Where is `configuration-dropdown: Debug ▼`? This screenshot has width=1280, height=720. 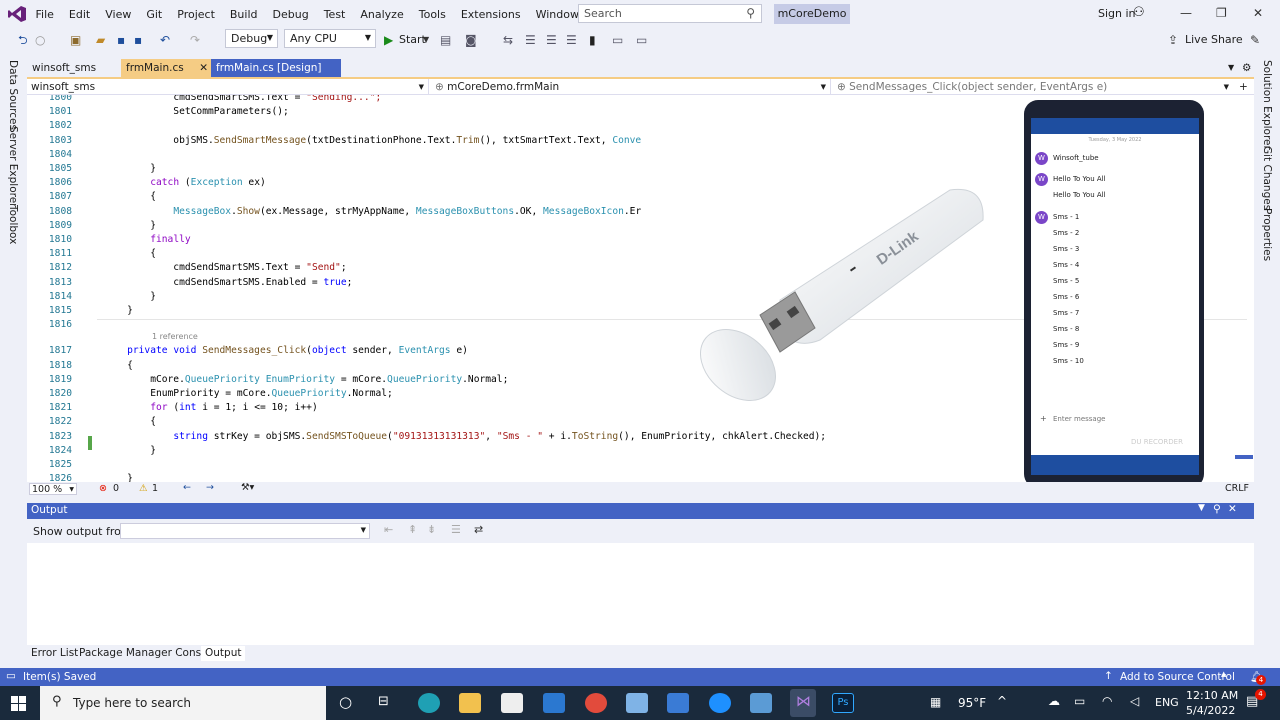 configuration-dropdown: Debug ▼ is located at coordinates (251, 38).